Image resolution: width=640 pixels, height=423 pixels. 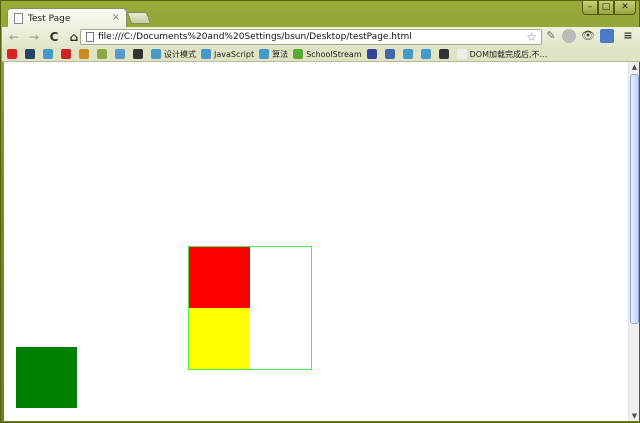 I want to click on test-container-box, so click(x=250, y=308).